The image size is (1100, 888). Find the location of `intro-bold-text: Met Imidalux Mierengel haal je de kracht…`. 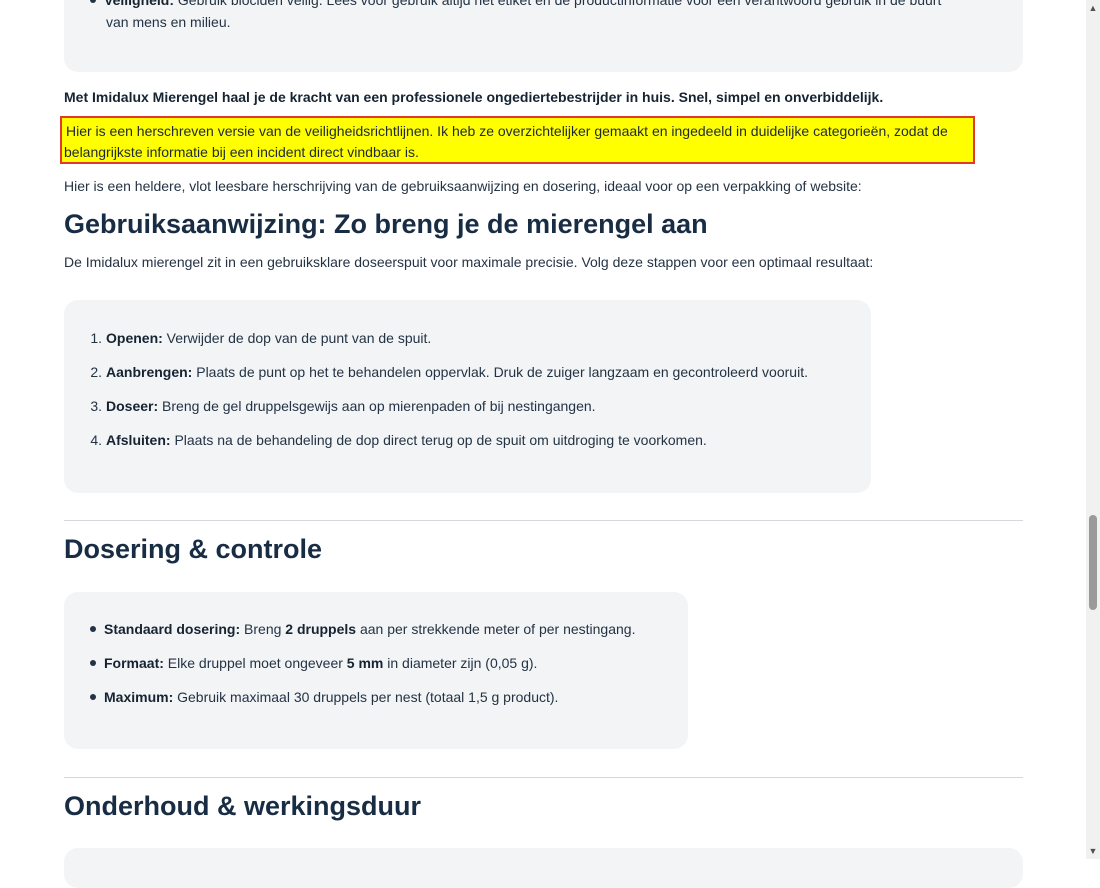

intro-bold-text: Met Imidalux Mierengel haal je de kracht… is located at coordinates (474, 97).